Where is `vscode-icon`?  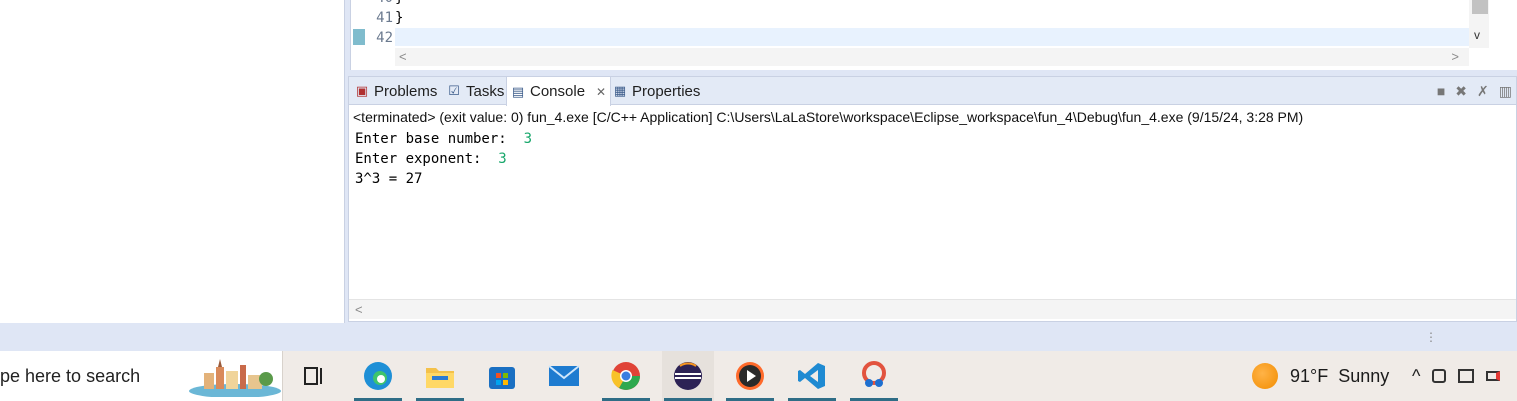
vscode-icon is located at coordinates (811, 376).